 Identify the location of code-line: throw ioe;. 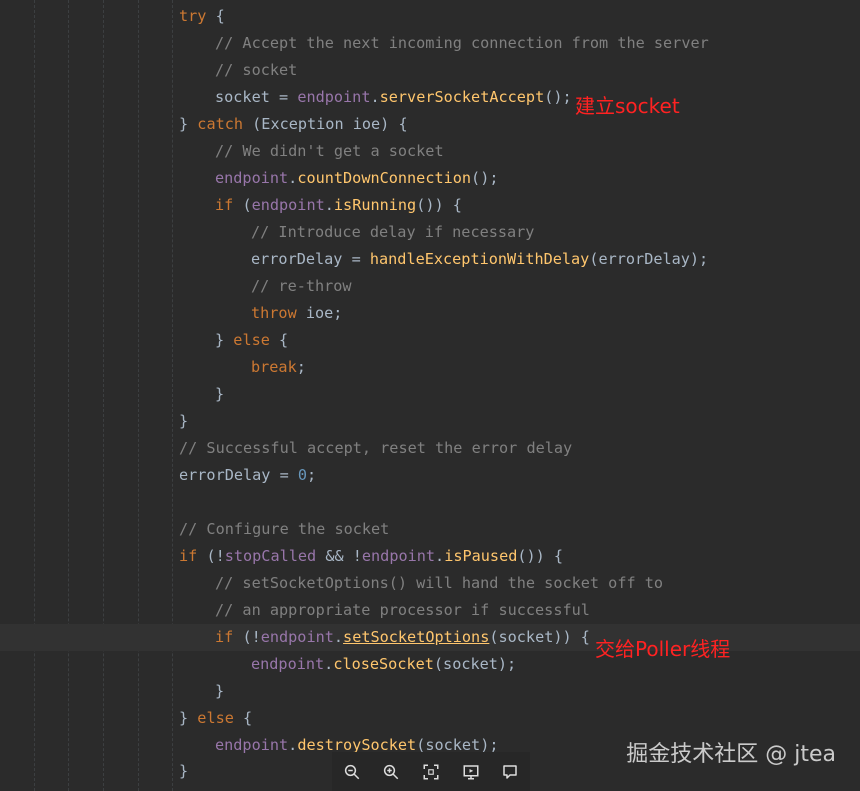
(297, 313).